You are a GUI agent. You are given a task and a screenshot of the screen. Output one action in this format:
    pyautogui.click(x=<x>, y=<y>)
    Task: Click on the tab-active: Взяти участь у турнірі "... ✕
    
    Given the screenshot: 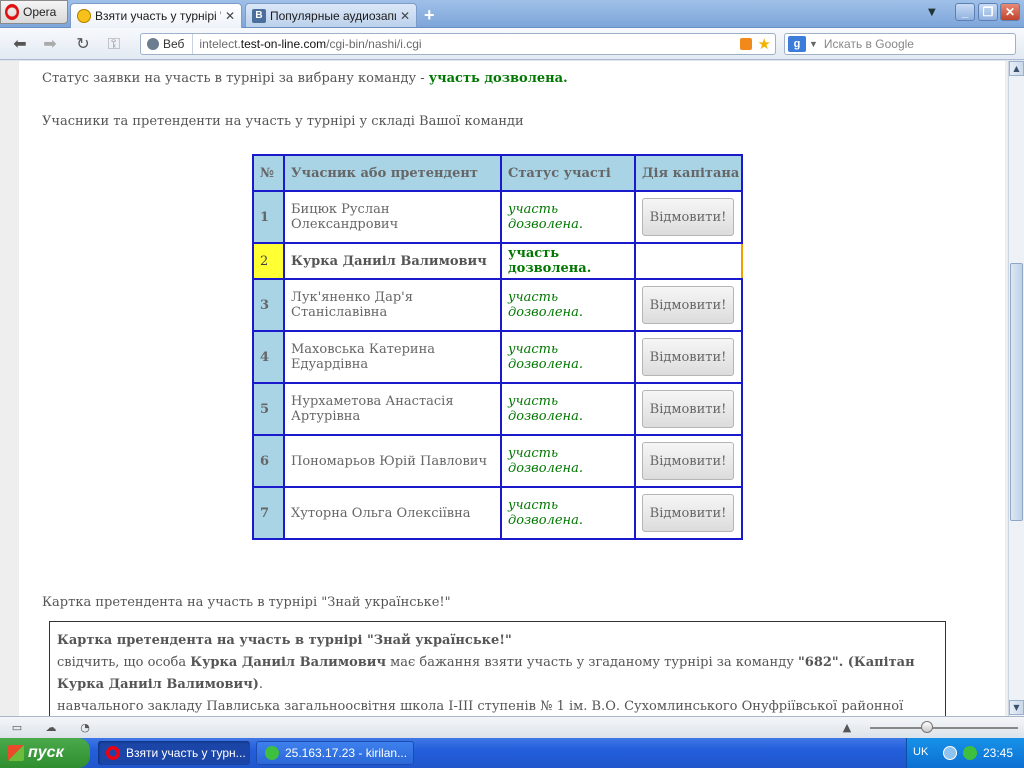 What is the action you would take?
    pyautogui.click(x=156, y=15)
    